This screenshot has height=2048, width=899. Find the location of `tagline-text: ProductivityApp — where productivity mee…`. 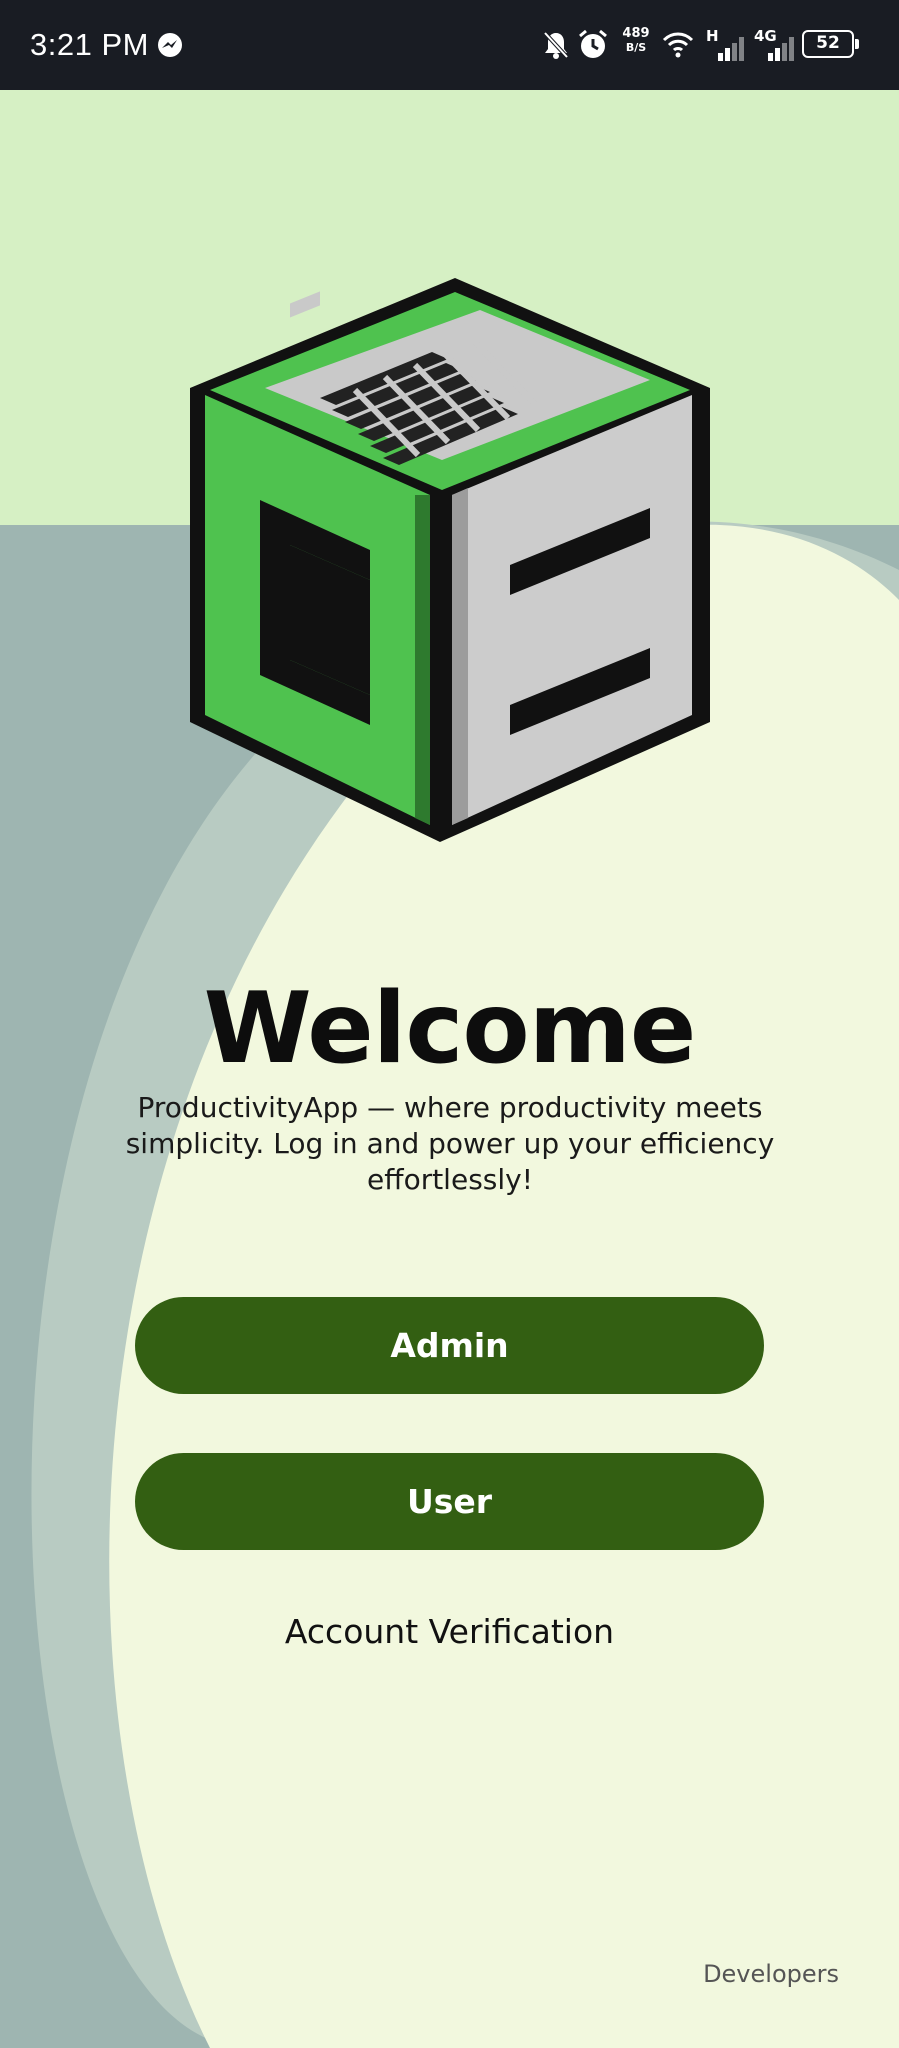

tagline-text: ProductivityApp — where productivity mee… is located at coordinates (450, 1143).